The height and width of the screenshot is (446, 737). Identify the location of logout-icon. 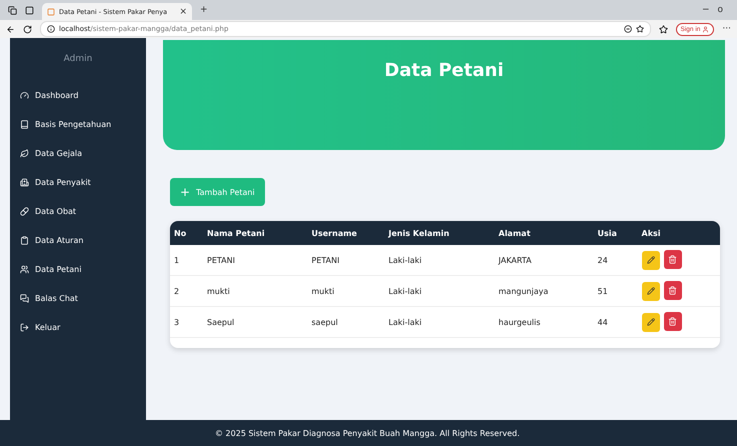
(24, 327).